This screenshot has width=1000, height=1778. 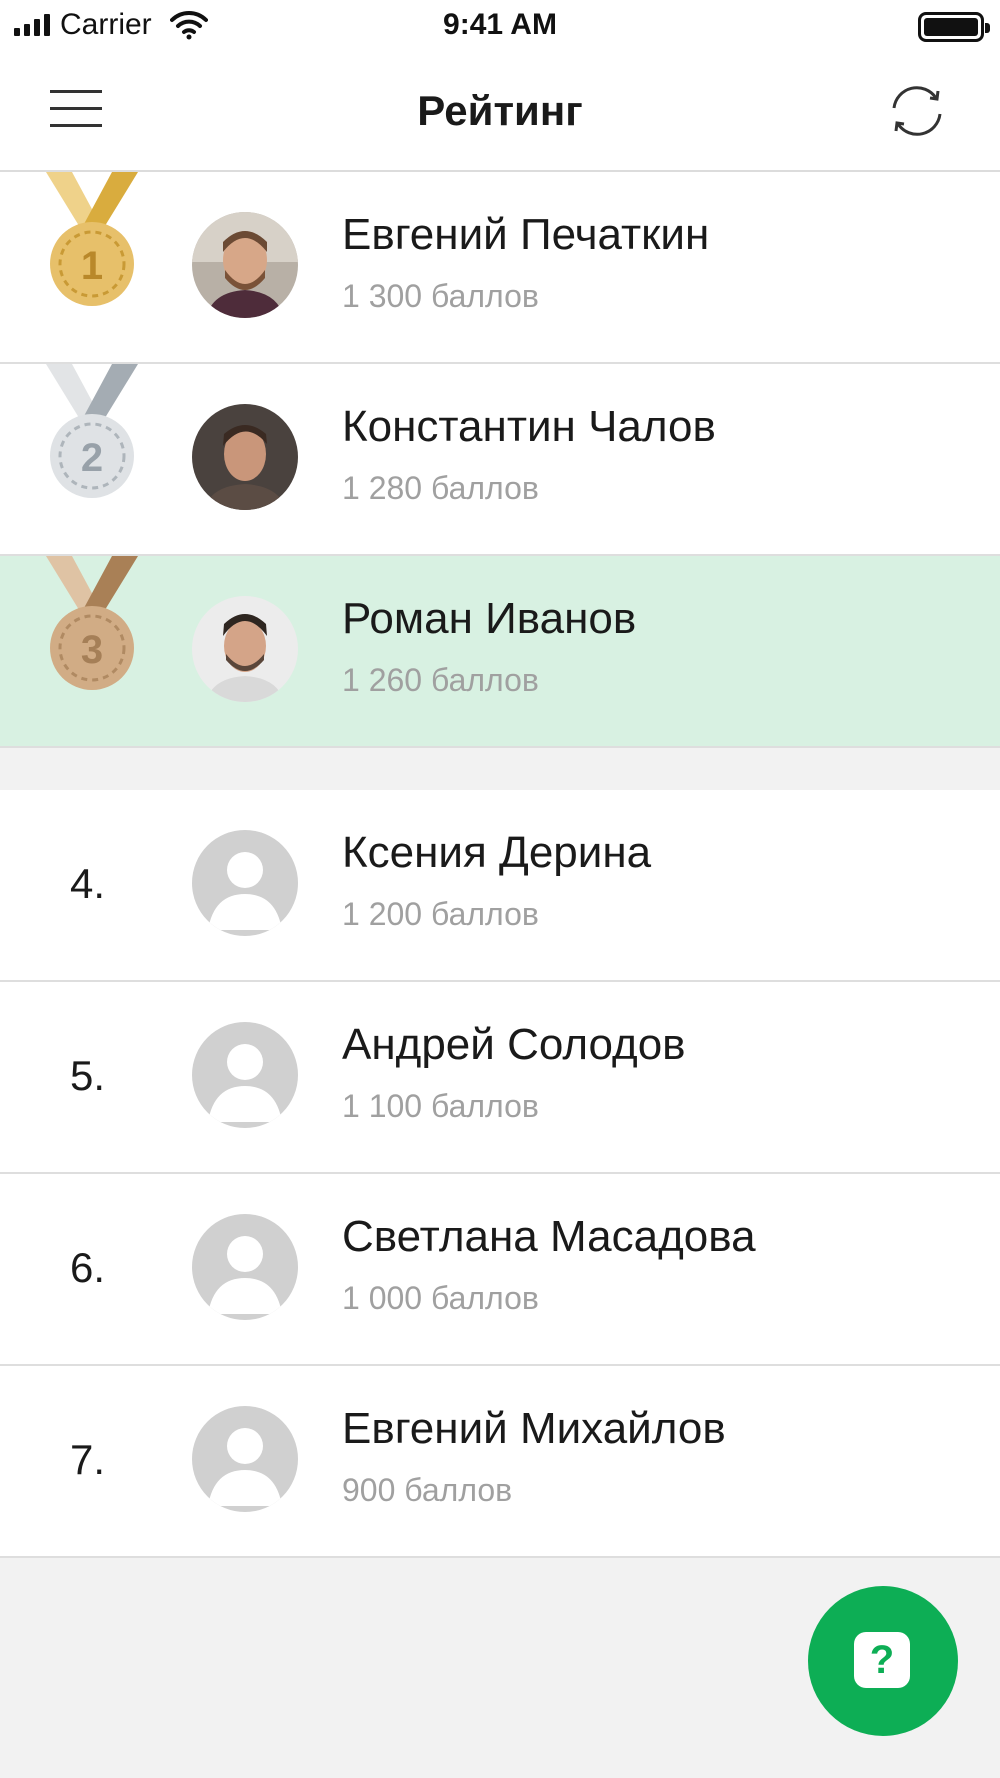 I want to click on user-score: 1 260 баллов, so click(x=440, y=680).